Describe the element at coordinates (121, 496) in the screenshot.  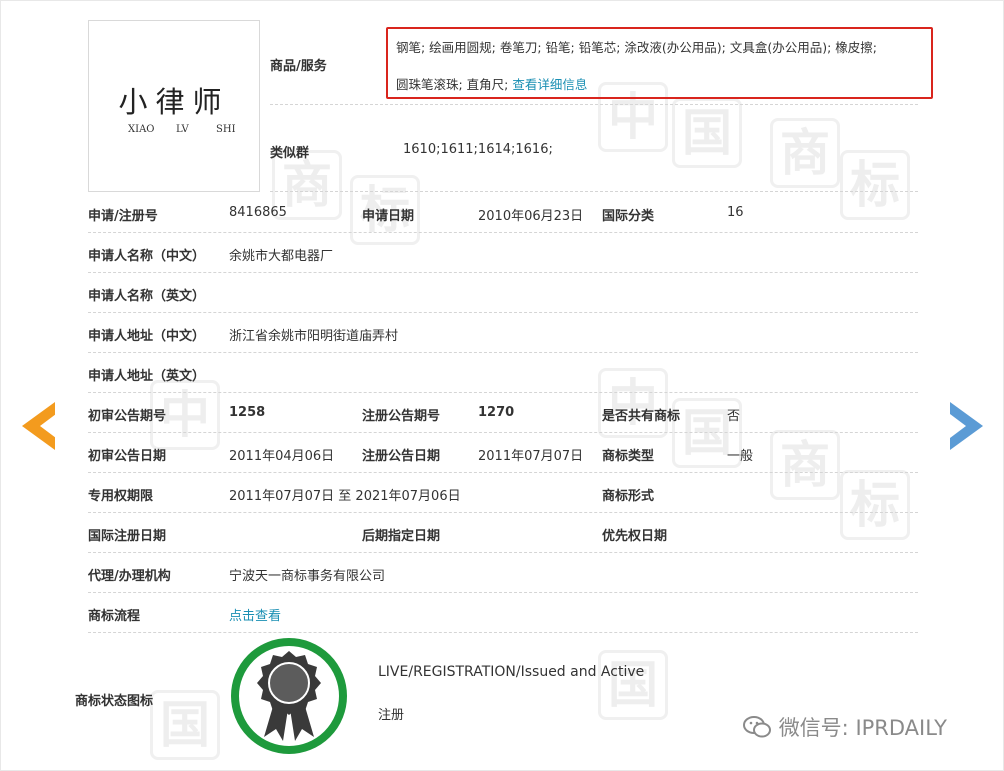
I see `exclusive-label: 专用权期限` at that location.